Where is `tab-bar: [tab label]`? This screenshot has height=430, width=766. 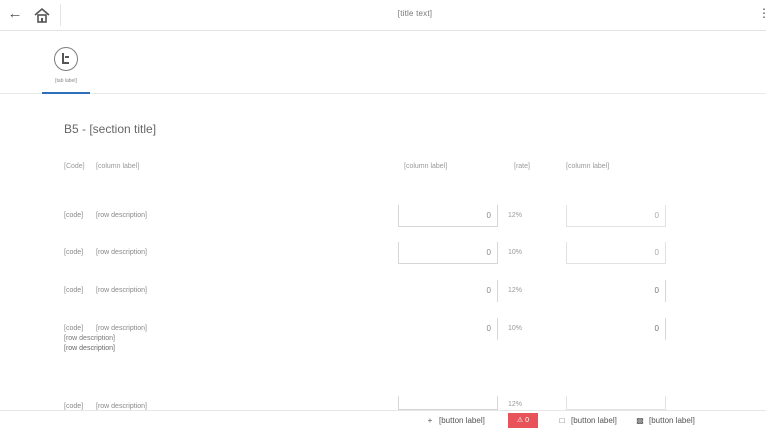
tab-bar: [tab label] is located at coordinates (383, 62).